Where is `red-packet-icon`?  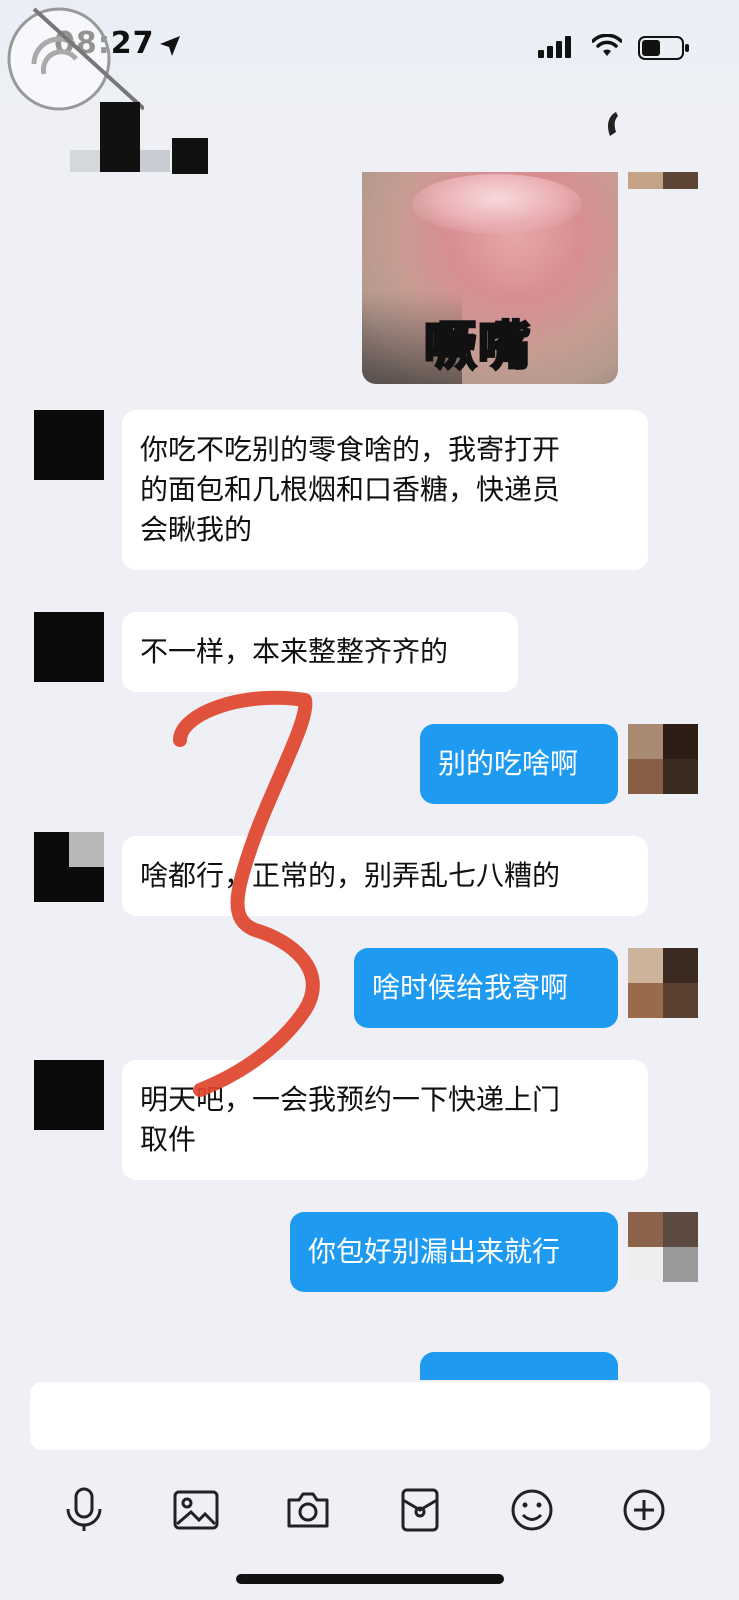 red-packet-icon is located at coordinates (420, 1510).